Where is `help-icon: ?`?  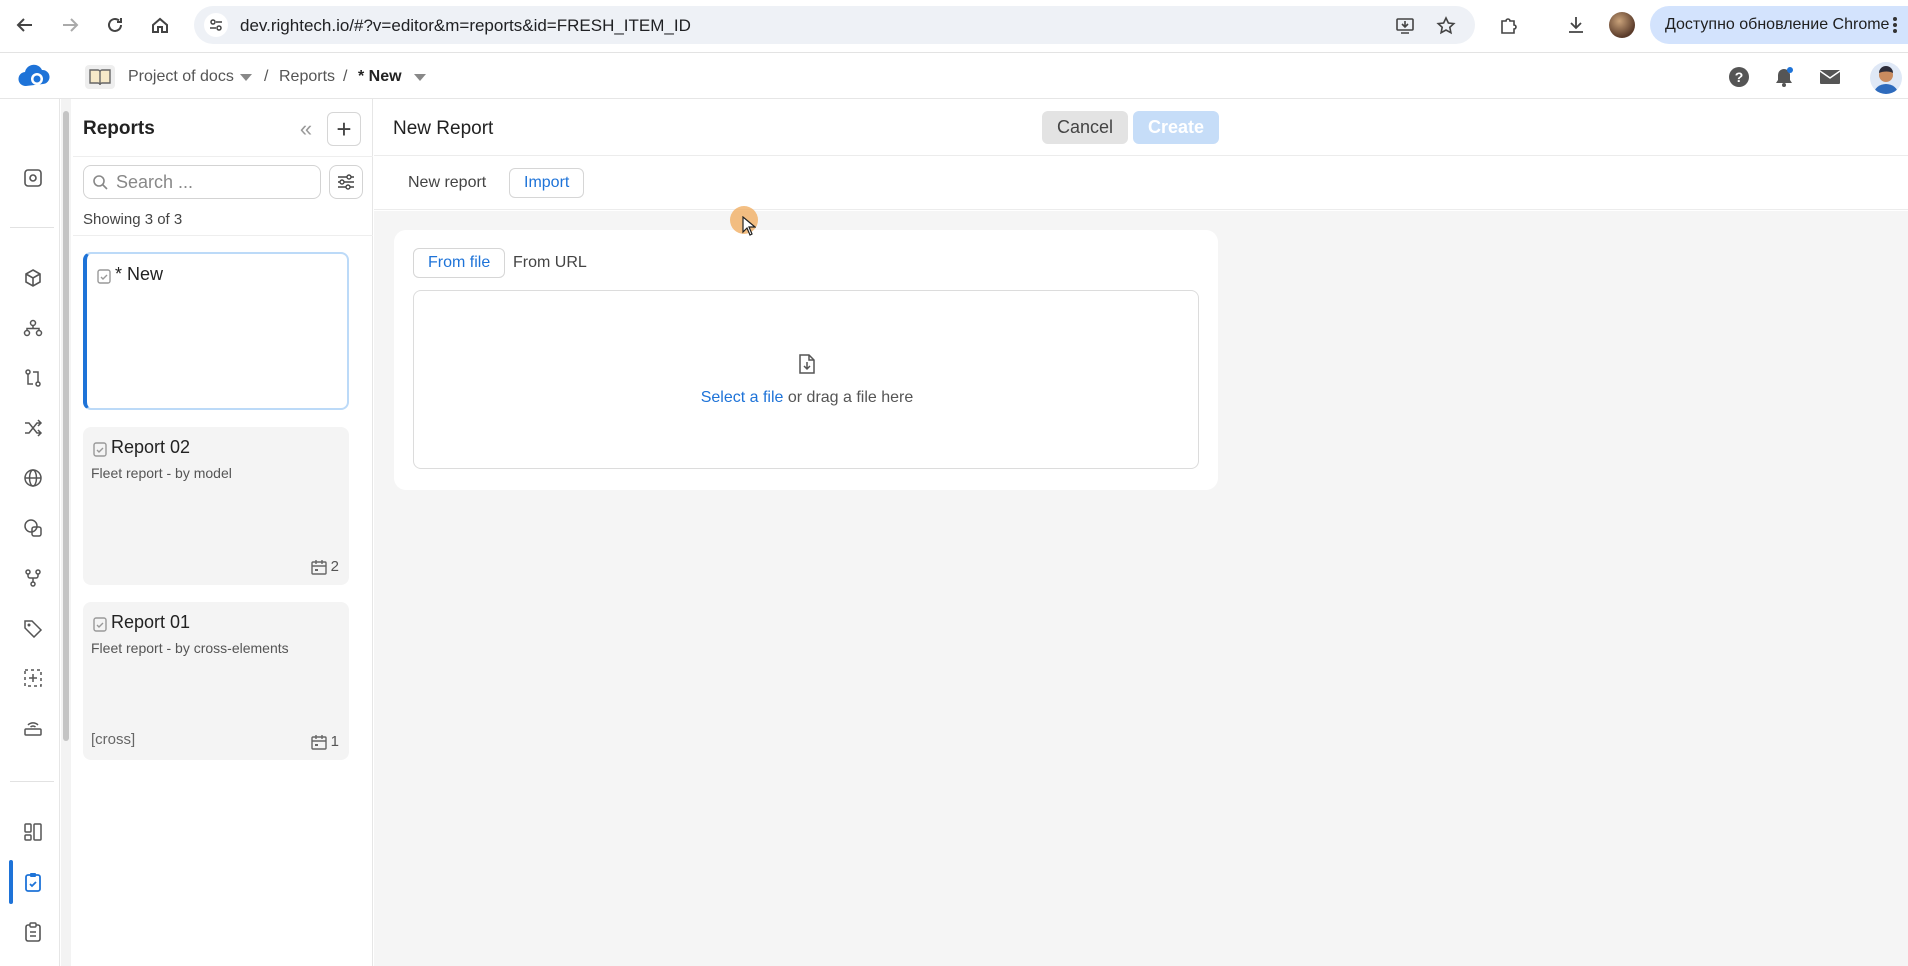 help-icon: ? is located at coordinates (1739, 77).